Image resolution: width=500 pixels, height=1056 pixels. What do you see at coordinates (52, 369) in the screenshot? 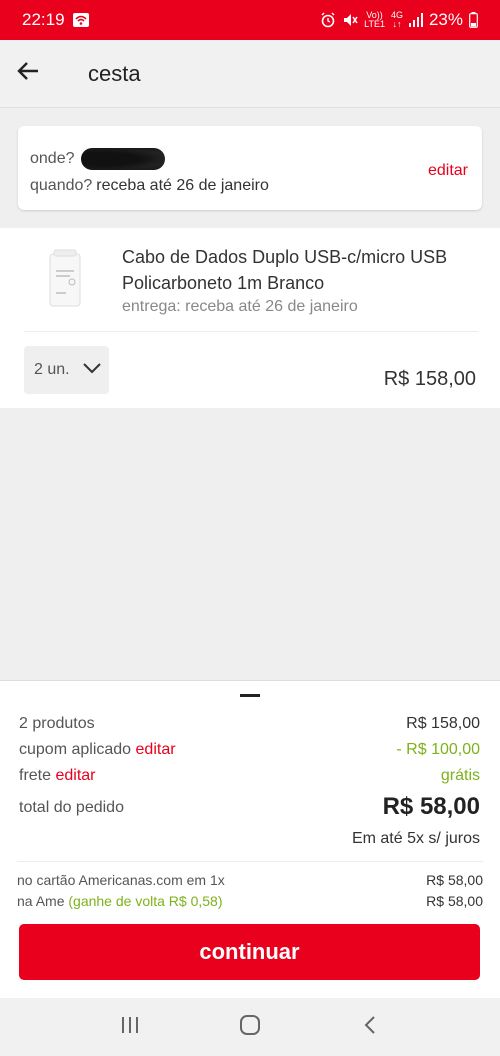
I see `quantity-value: 2 un.` at bounding box center [52, 369].